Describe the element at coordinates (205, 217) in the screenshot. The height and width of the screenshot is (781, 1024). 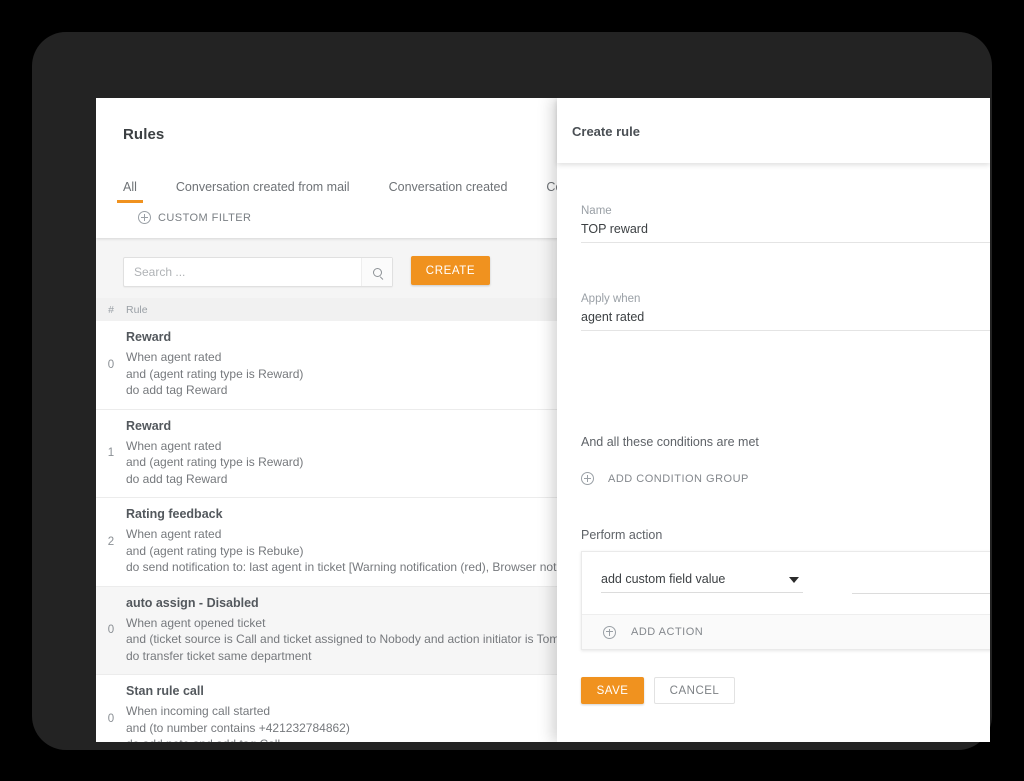
I see `custom-filter-label: CUSTOM FILTER` at that location.